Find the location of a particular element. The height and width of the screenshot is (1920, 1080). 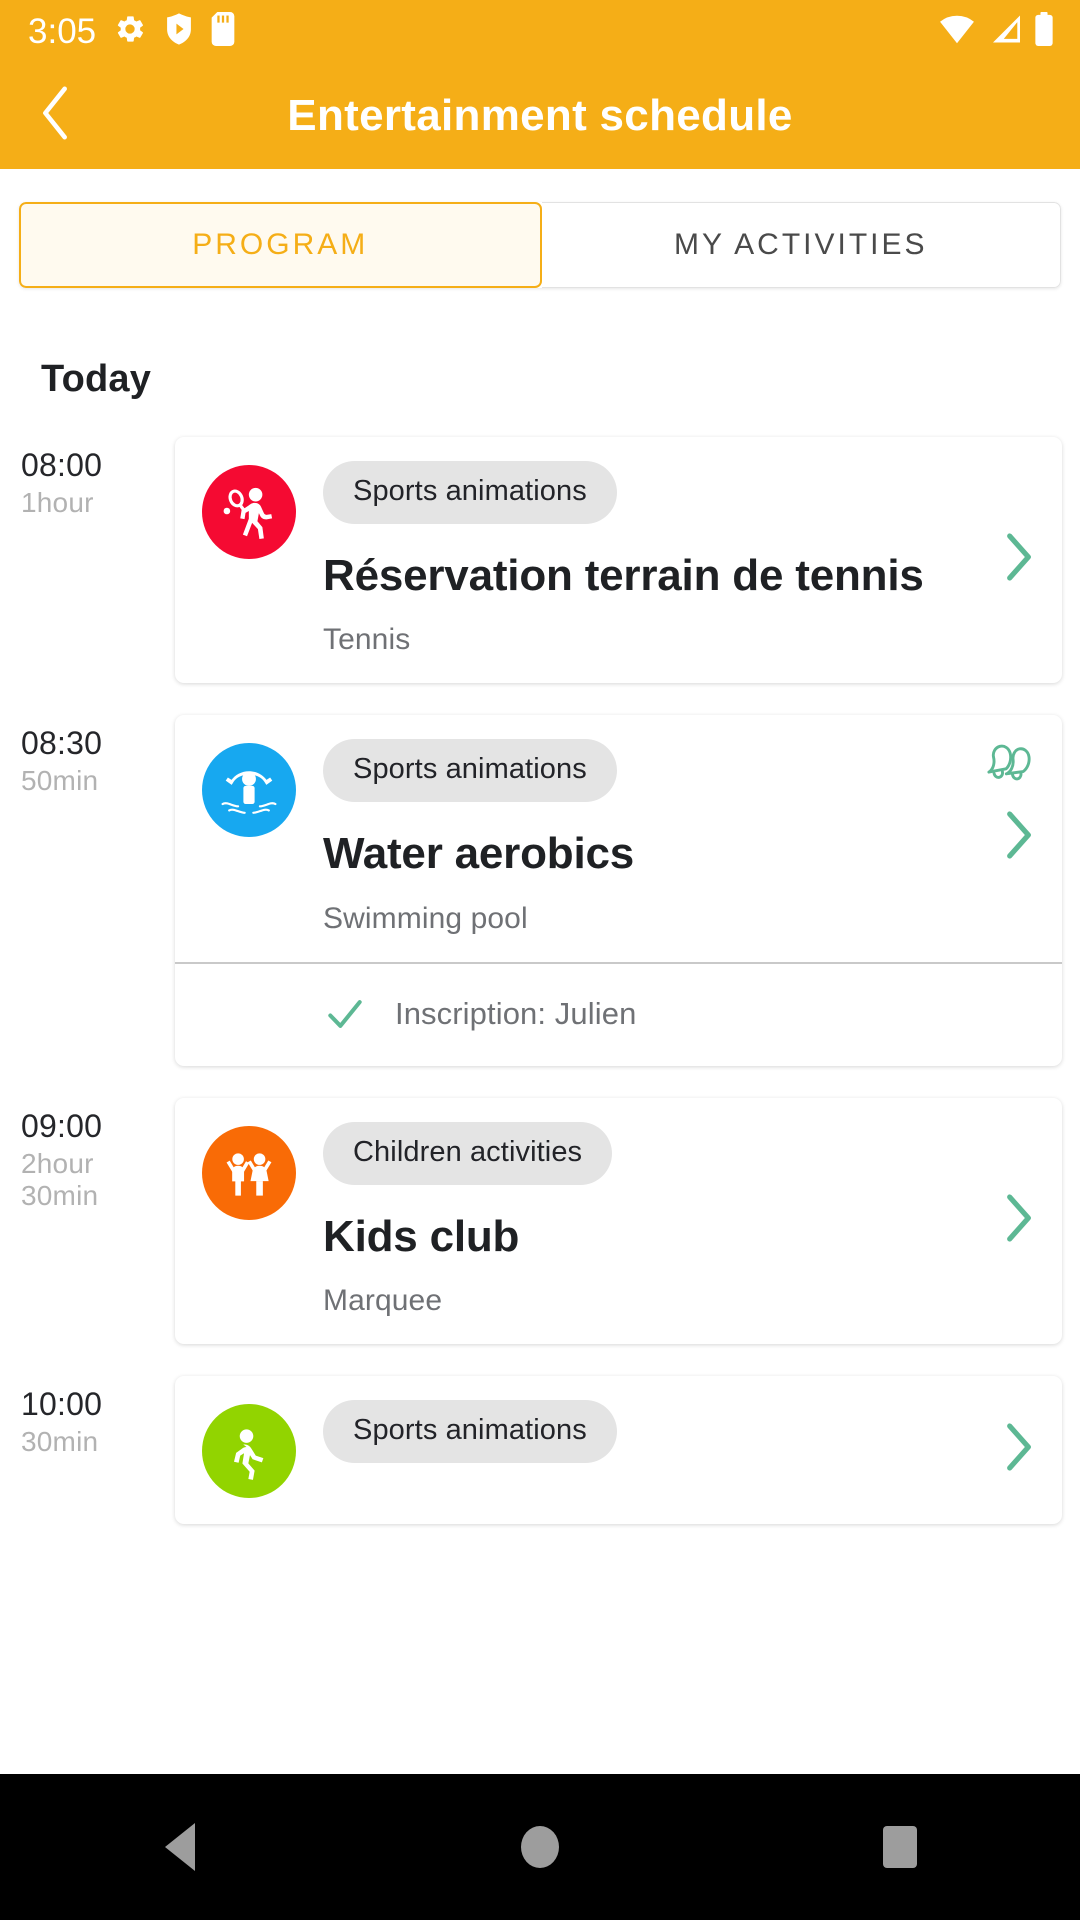

page-title: Entertainment schedule is located at coordinates (540, 115).